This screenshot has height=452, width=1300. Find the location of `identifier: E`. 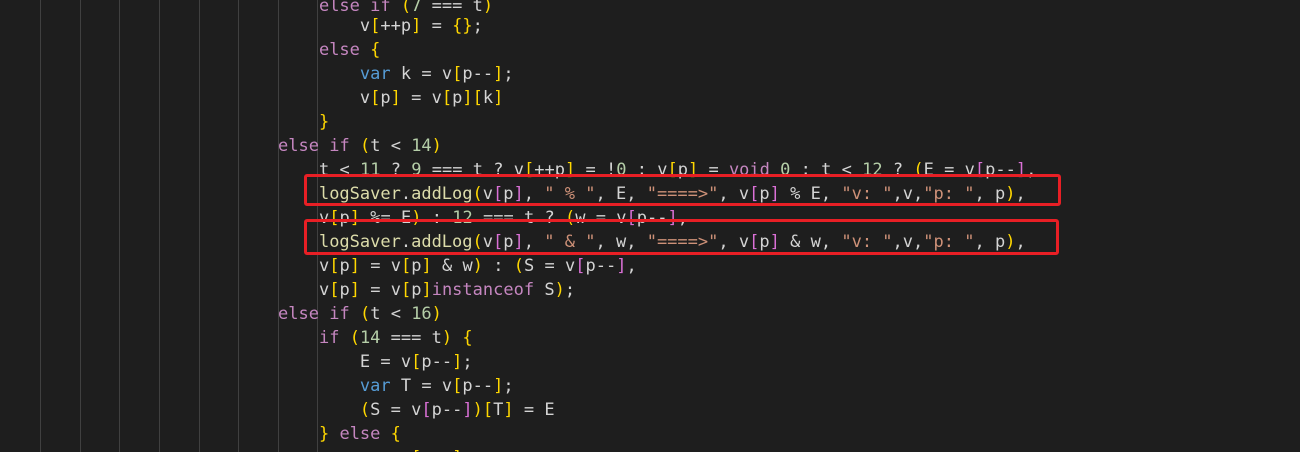

identifier: E is located at coordinates (365, 362).